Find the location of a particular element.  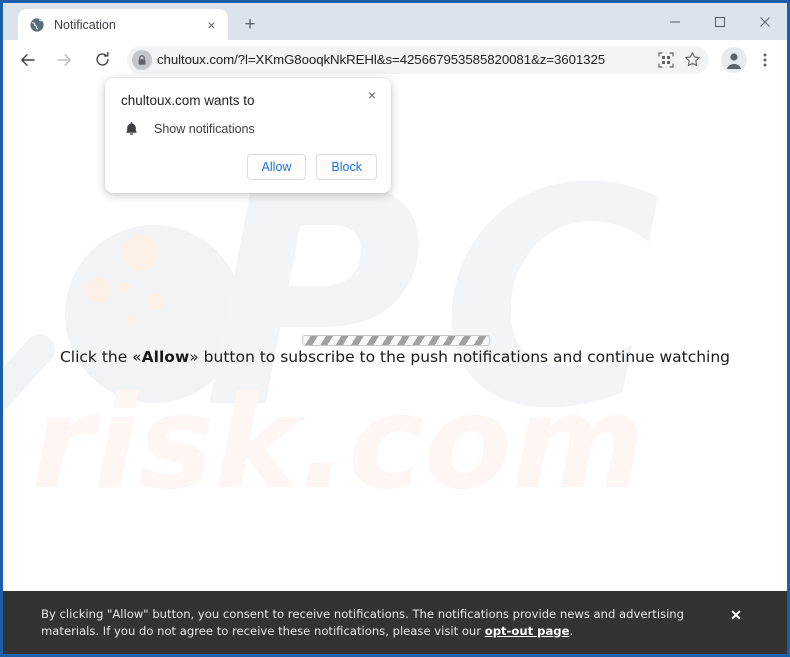

dialog-buttons: Allow Block is located at coordinates (311, 167).